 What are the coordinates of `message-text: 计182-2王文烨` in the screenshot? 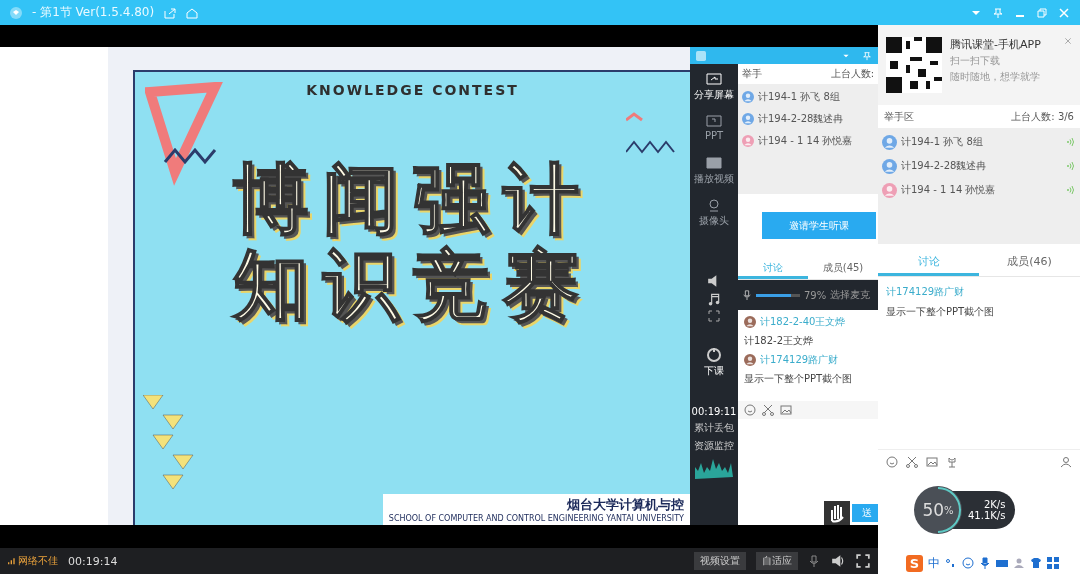 It's located at (779, 341).